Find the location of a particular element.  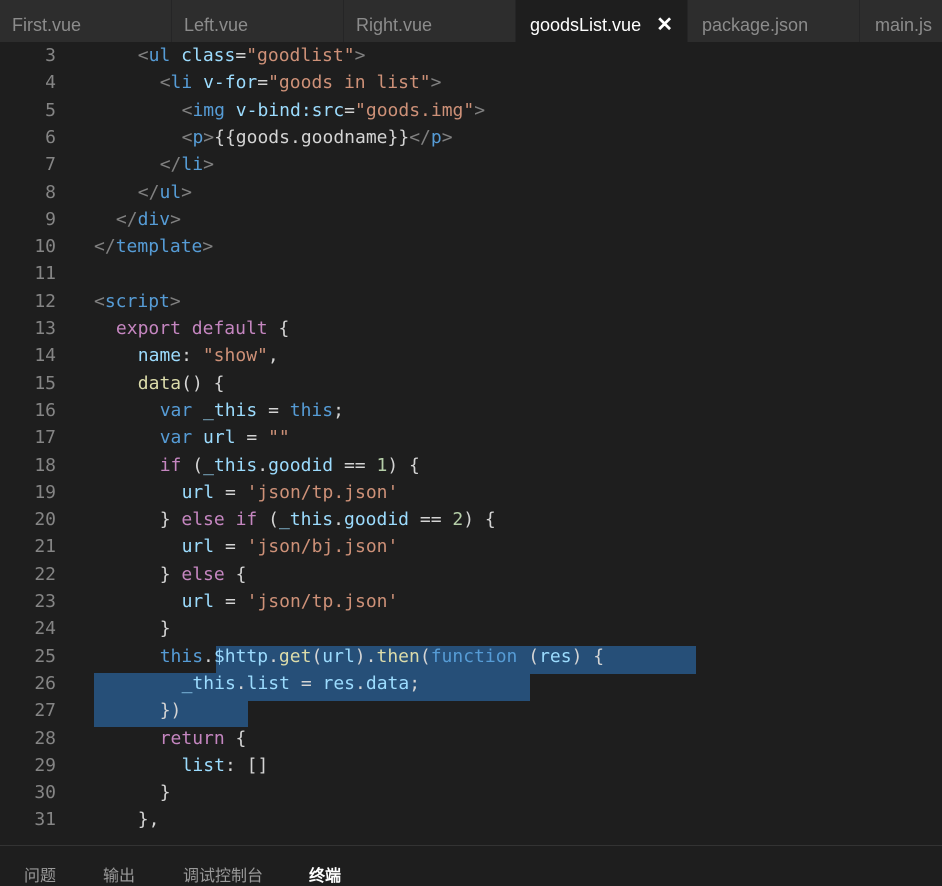

panel-tab-terminal: 终端 is located at coordinates (325, 874).